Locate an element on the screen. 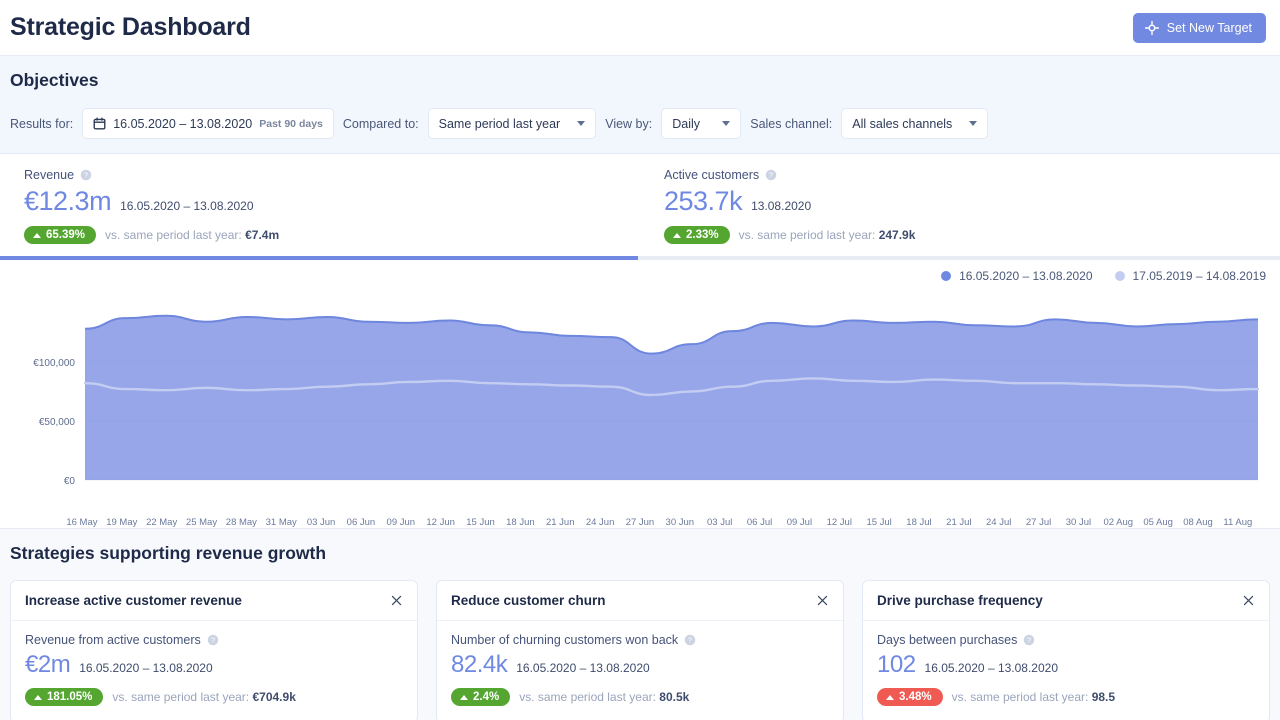  kpi-range: 13.08.2020 is located at coordinates (781, 206).